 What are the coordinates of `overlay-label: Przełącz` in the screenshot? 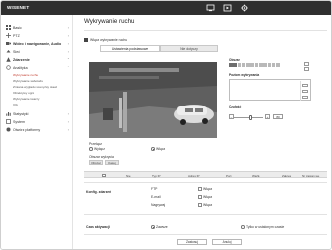 It's located at (96, 144).